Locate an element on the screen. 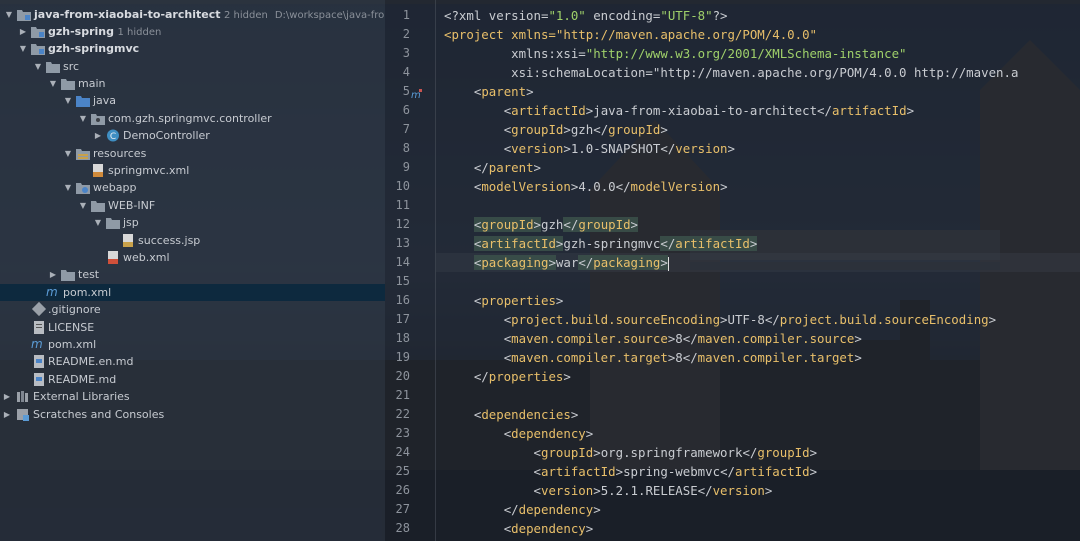 Image resolution: width=1080 pixels, height=541 pixels. line-number: 26 is located at coordinates (402, 490).